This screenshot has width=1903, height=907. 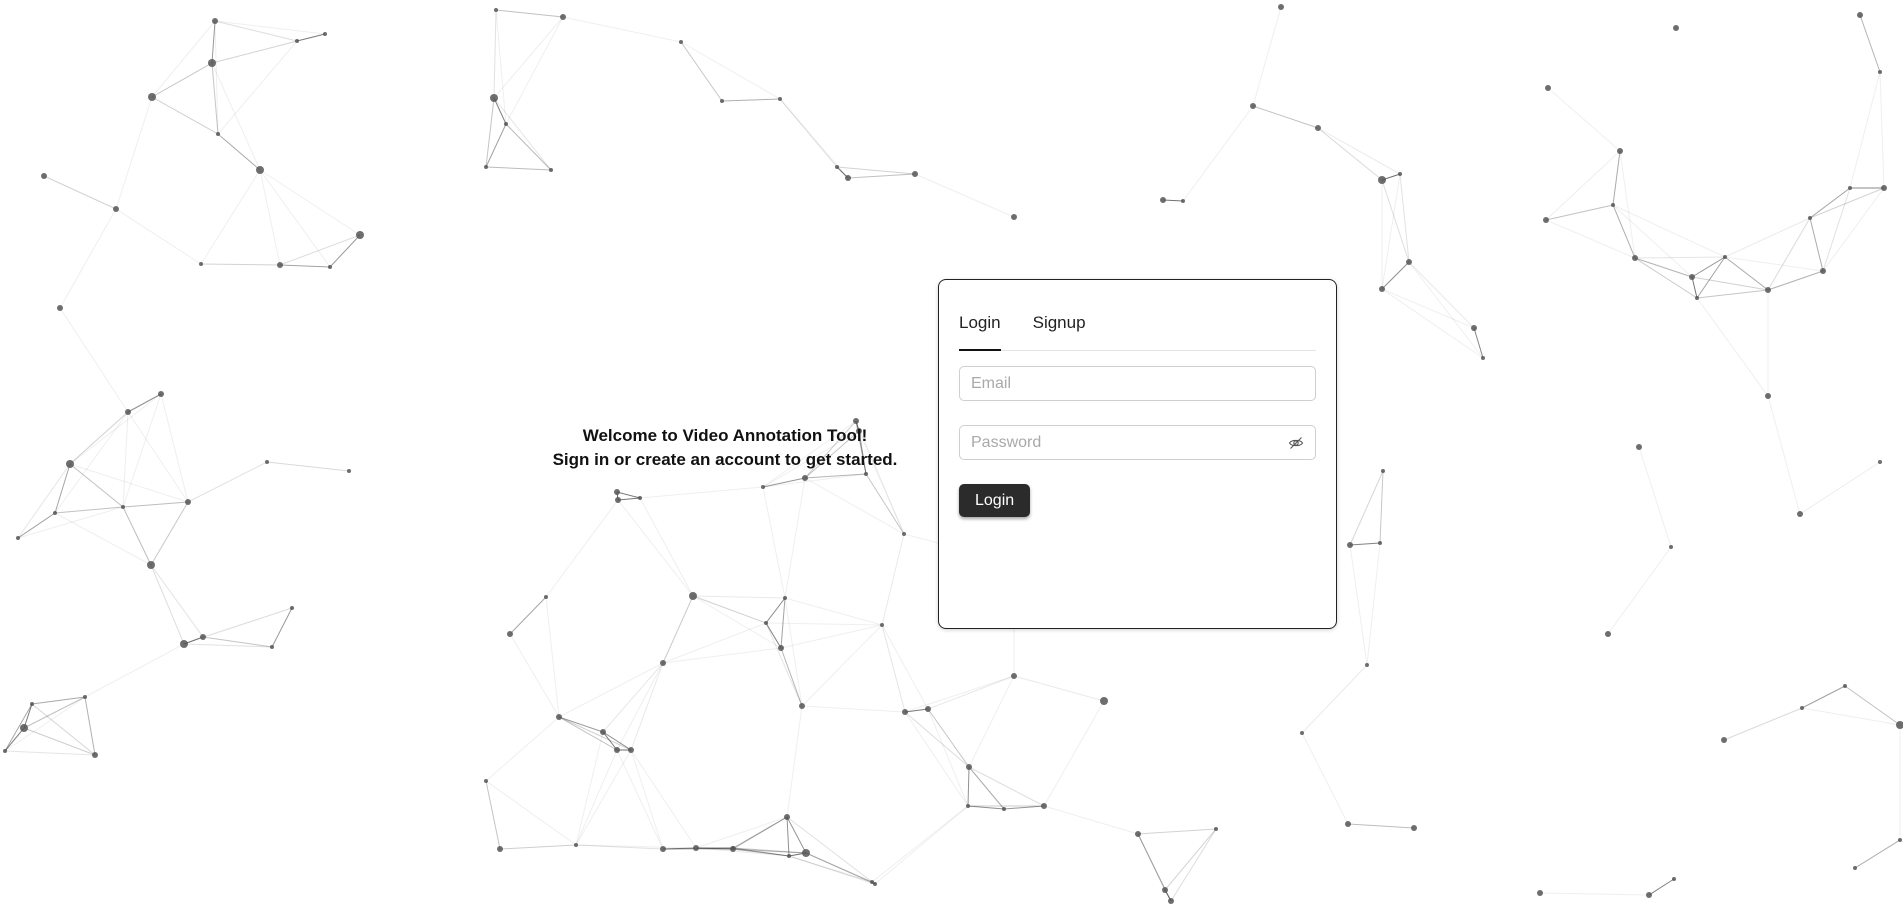 What do you see at coordinates (1296, 443) in the screenshot?
I see `eye-slash-icon` at bounding box center [1296, 443].